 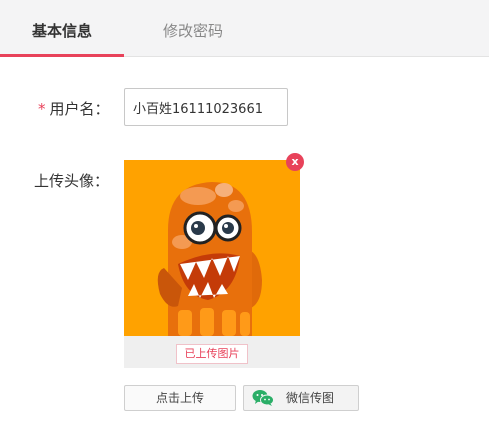 What do you see at coordinates (72, 181) in the screenshot?
I see `avatar-label: 上传头像：` at bounding box center [72, 181].